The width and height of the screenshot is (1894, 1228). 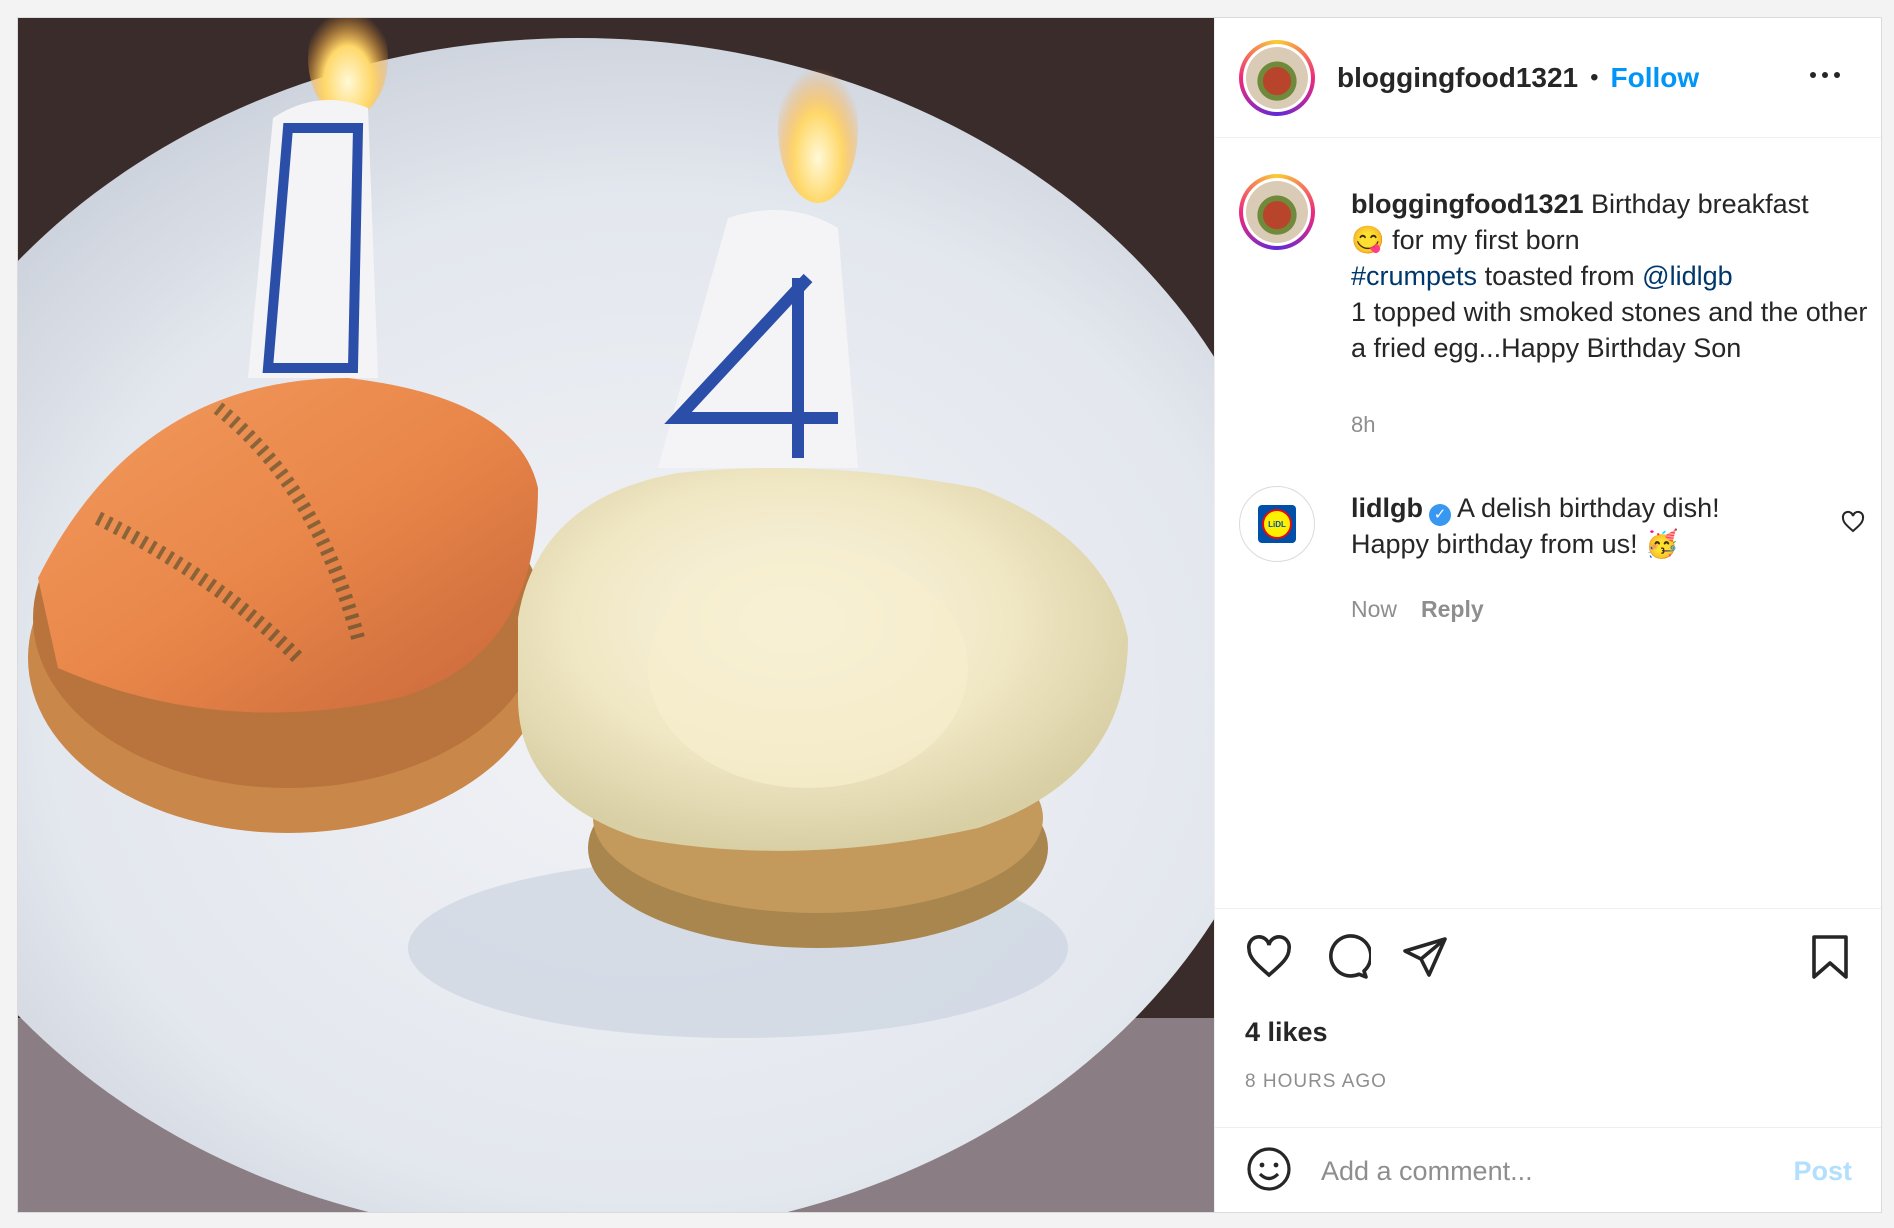 I want to click on commenter-avatar: LiDL, so click(x=1277, y=524).